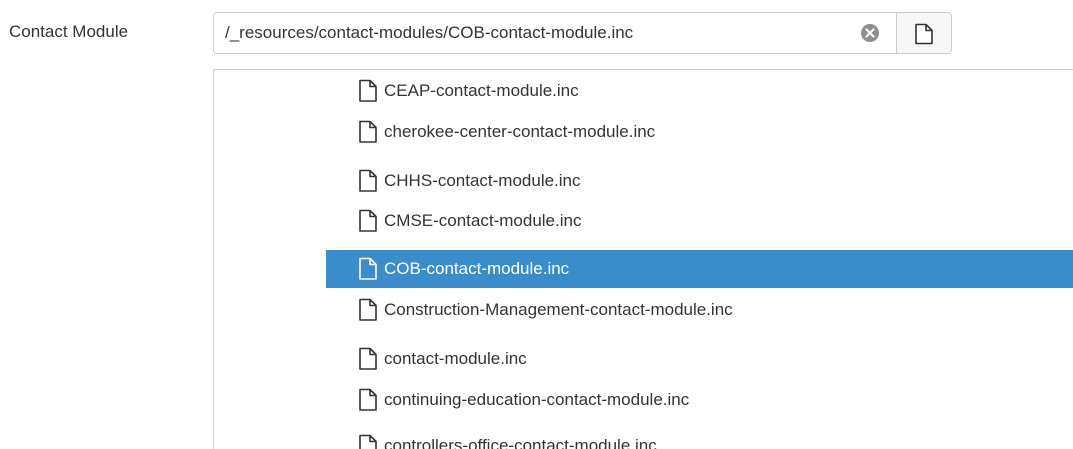  I want to click on file-name: controllers-office-contact-module.inc, so click(520, 442).